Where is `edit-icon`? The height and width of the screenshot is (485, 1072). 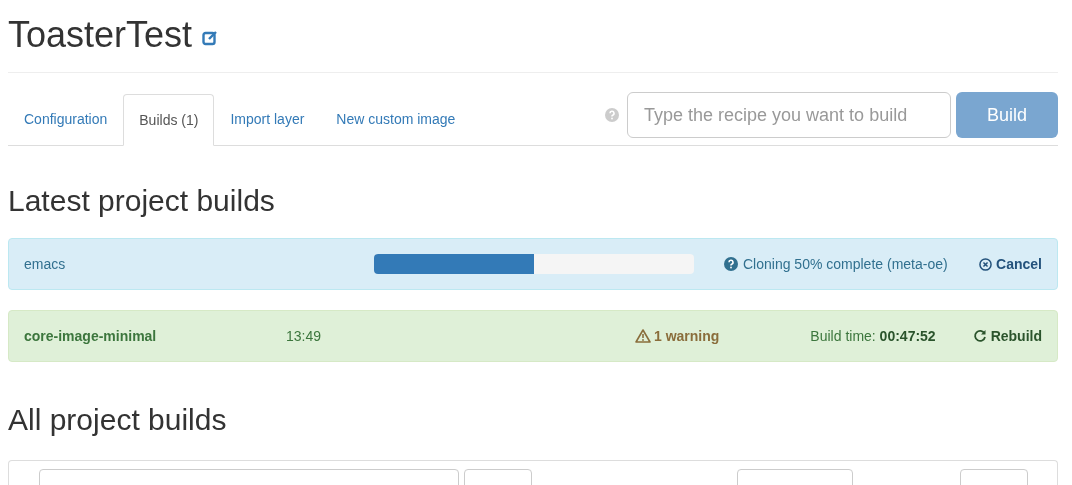 edit-icon is located at coordinates (210, 38).